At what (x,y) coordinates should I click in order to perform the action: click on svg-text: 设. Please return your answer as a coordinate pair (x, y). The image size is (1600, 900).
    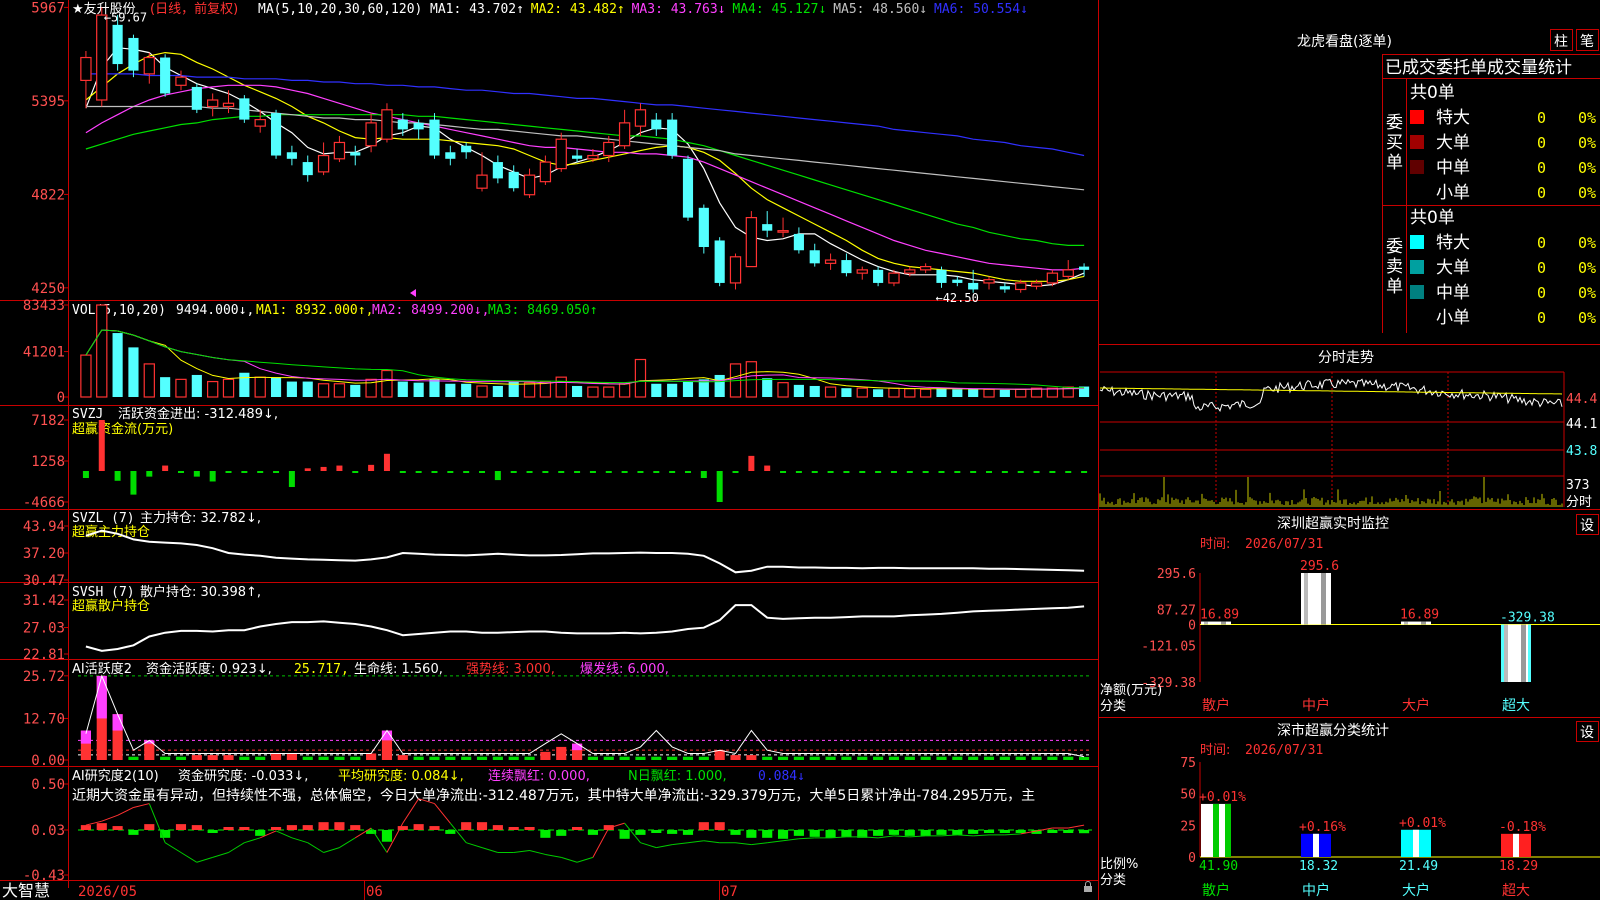
    Looking at the image, I should click on (1587, 733).